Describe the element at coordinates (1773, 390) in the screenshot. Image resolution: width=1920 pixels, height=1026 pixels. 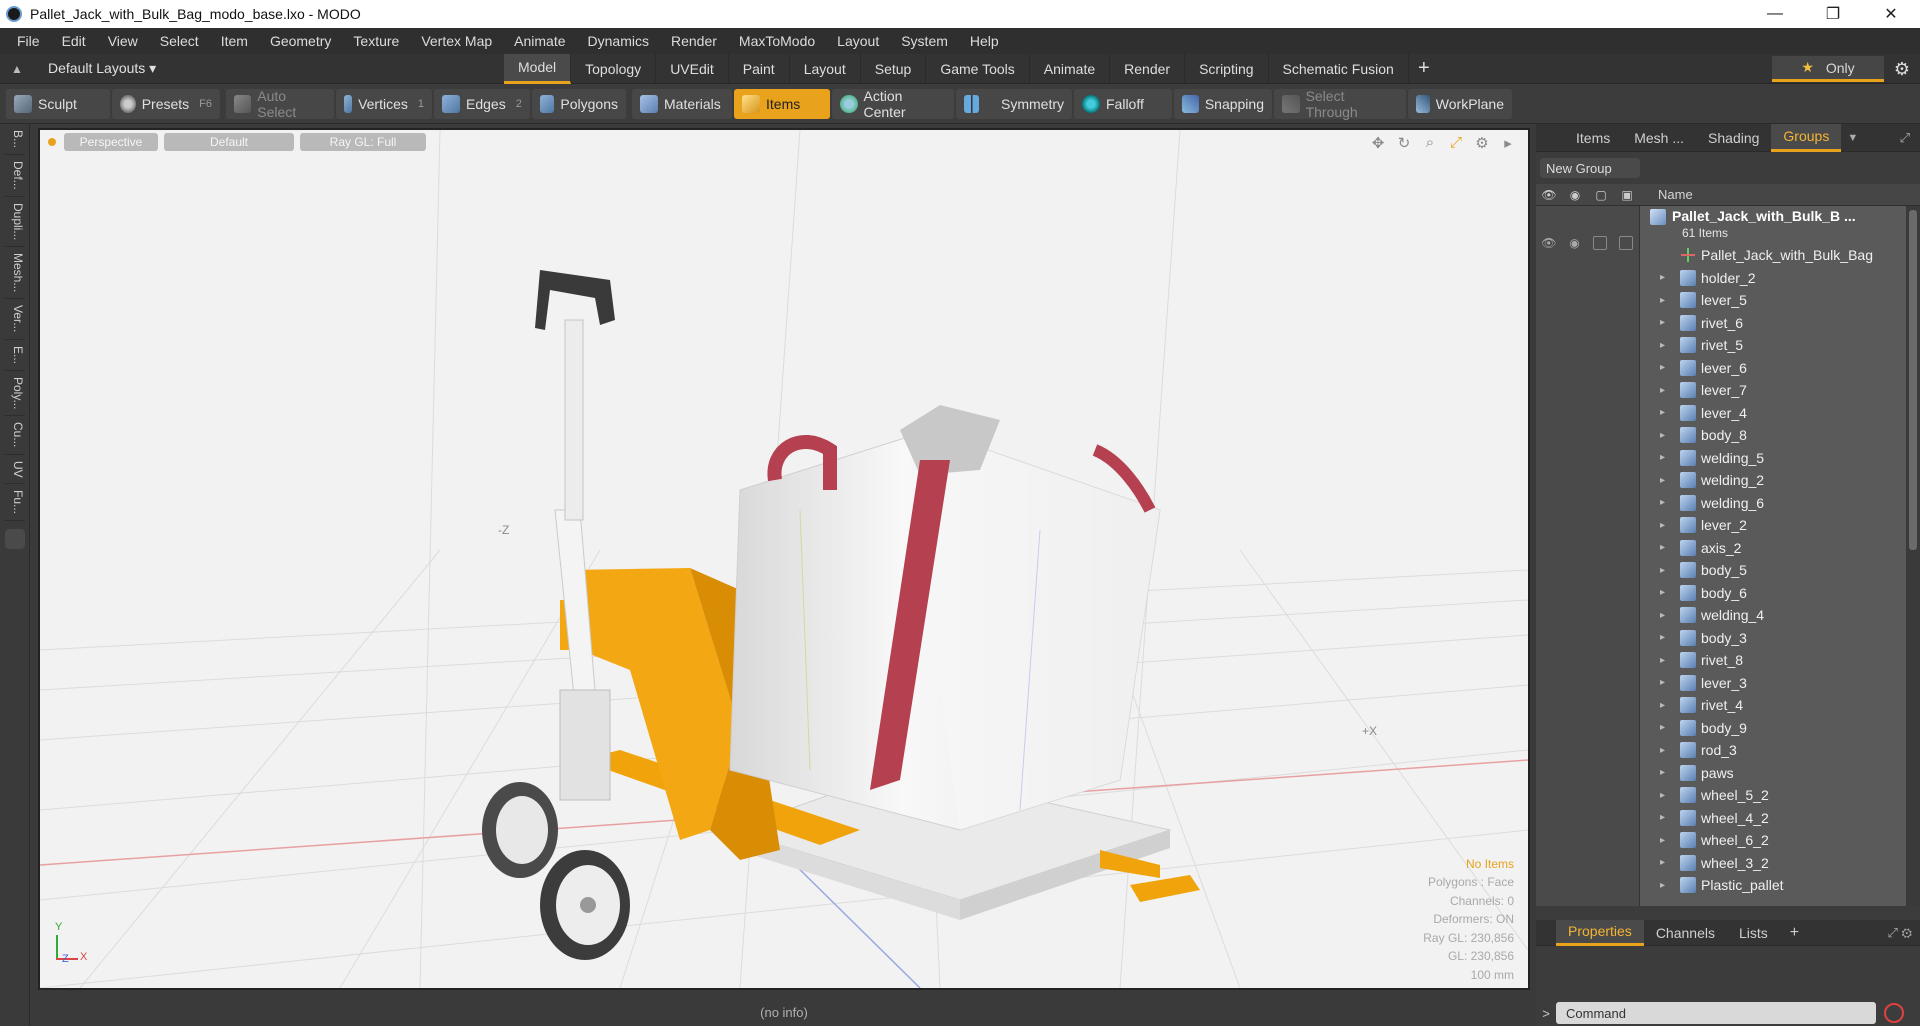
I see `tree-item-row: ▸ lever_7` at that location.